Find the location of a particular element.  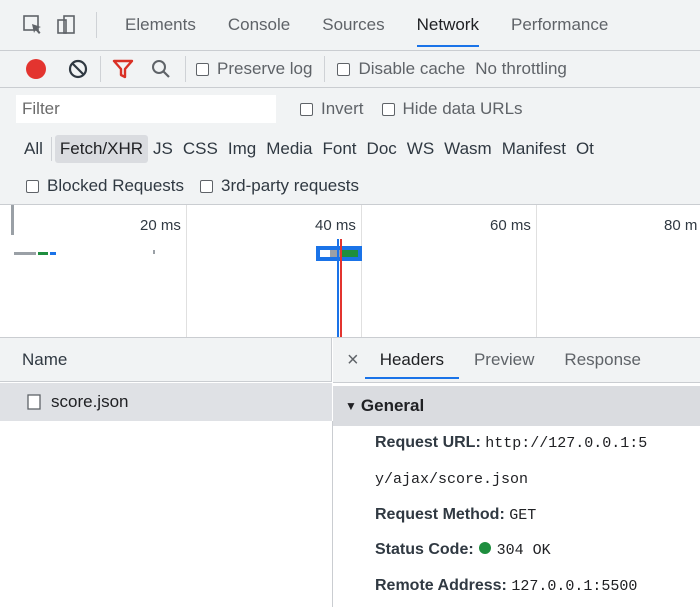

preserve-log-label: Preserve log is located at coordinates (265, 68).